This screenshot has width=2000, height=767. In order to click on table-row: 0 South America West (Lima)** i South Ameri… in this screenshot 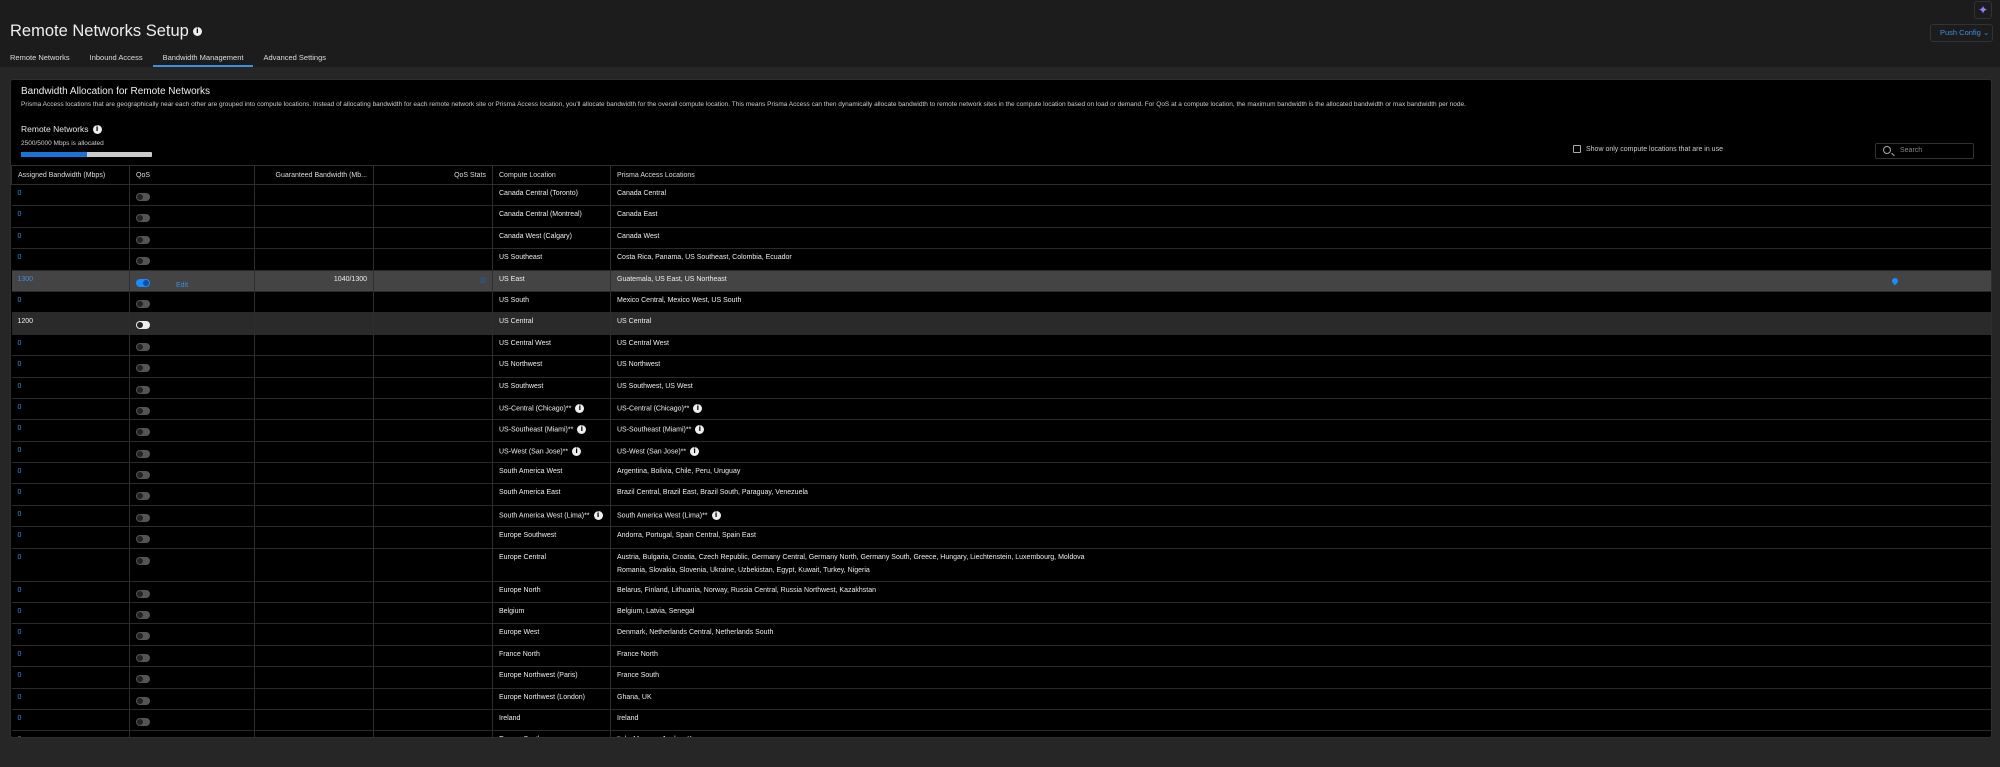, I will do `click(1001, 516)`.